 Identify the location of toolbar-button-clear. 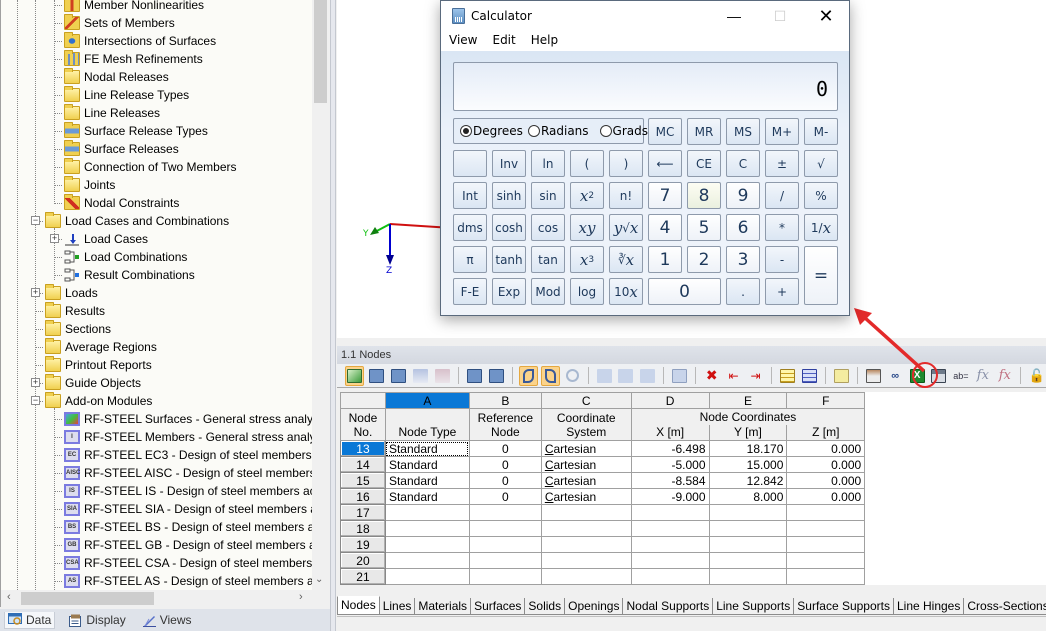
(679, 376).